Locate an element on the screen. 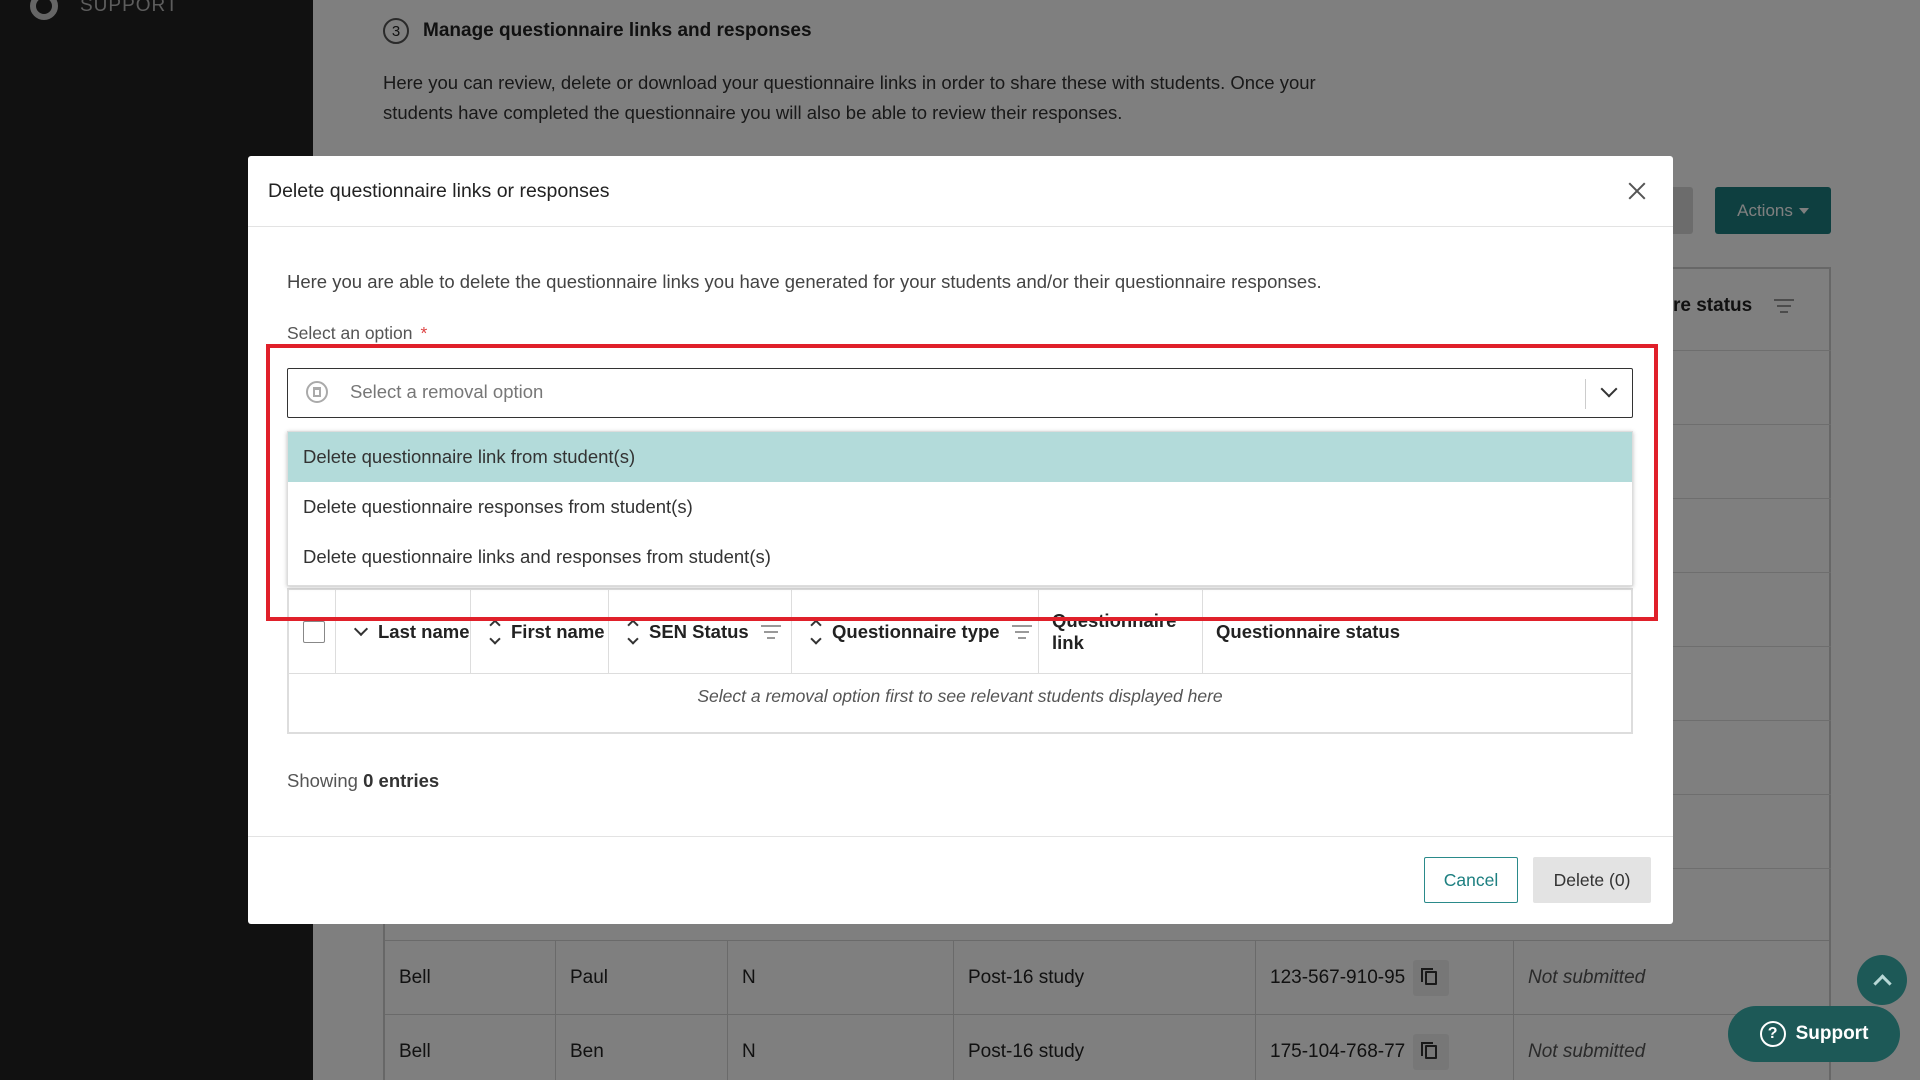 This screenshot has width=1920, height=1080. header-first-name: First name is located at coordinates (539, 632).